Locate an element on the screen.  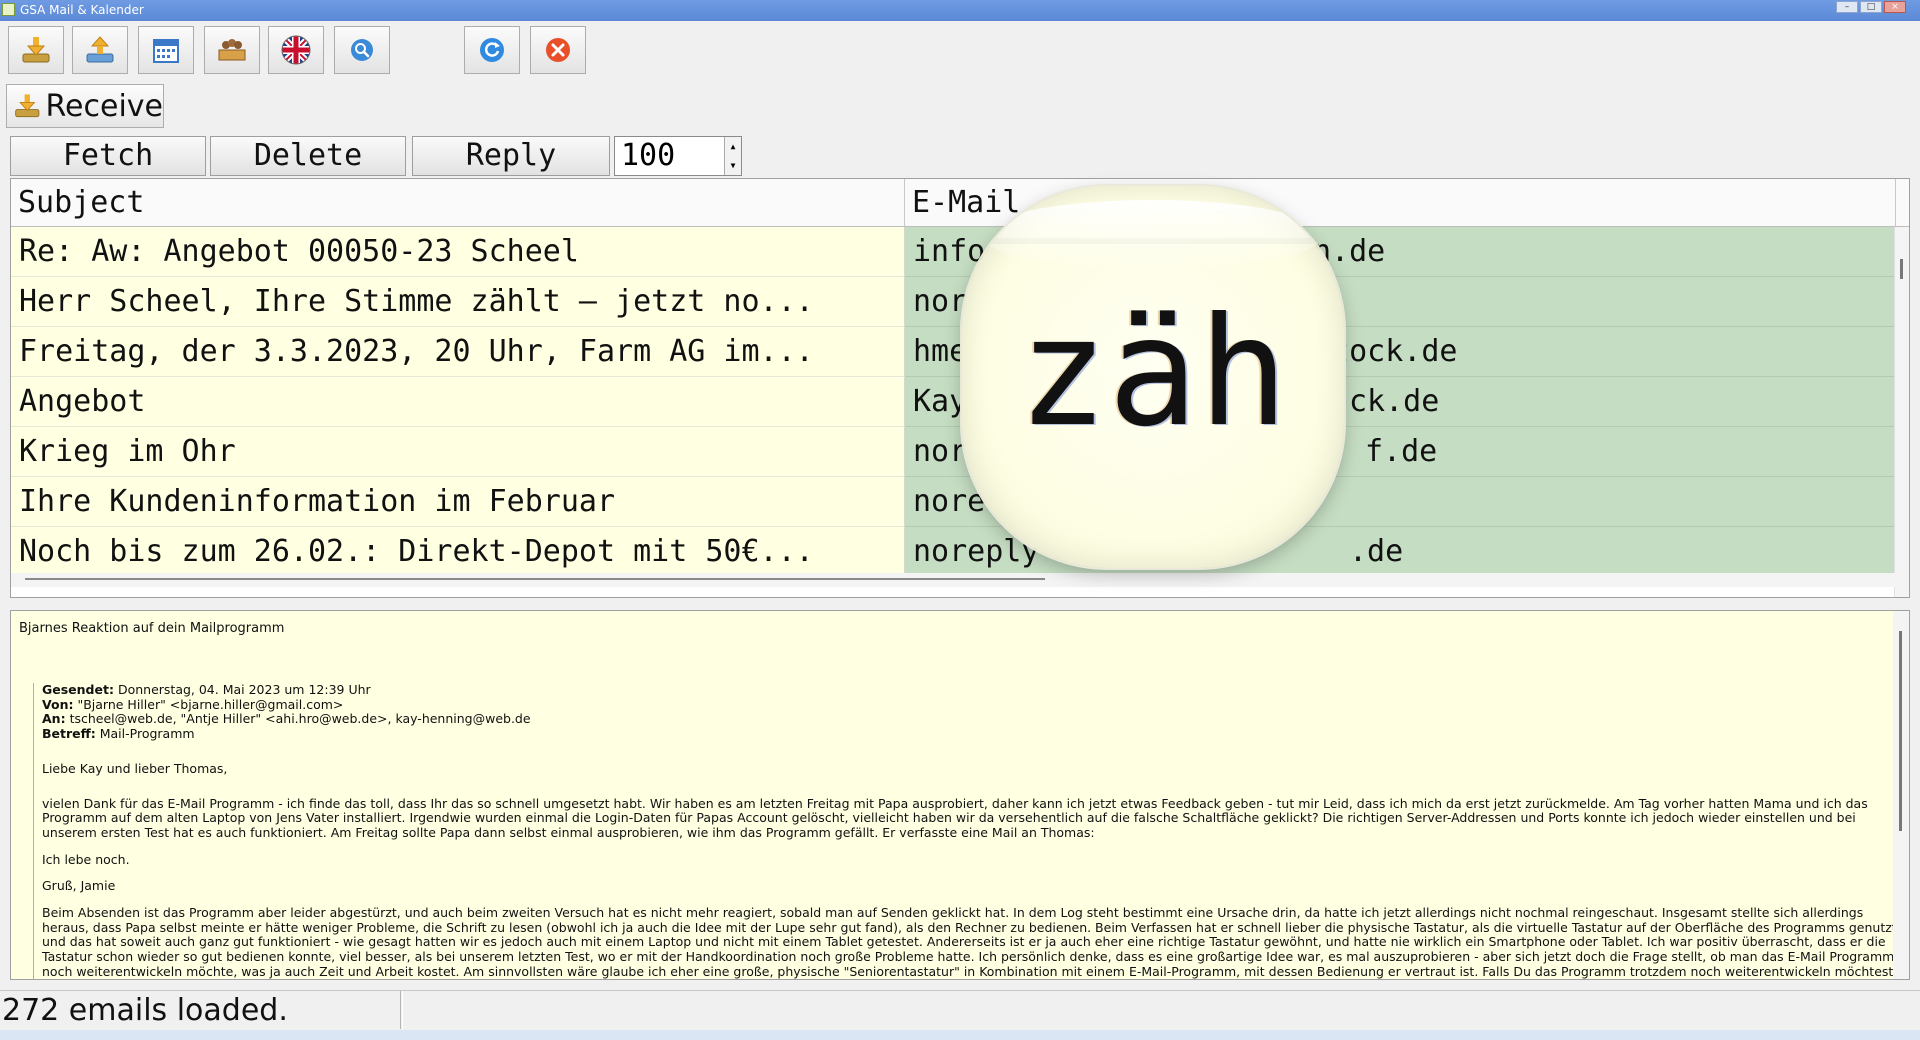
reply-button: Reply is located at coordinates (511, 156).